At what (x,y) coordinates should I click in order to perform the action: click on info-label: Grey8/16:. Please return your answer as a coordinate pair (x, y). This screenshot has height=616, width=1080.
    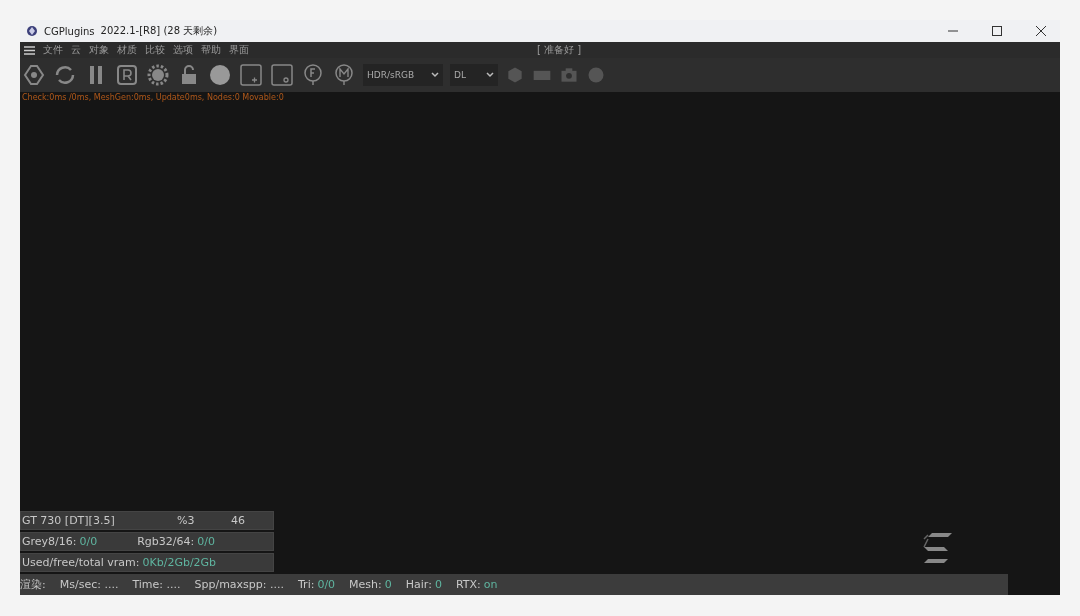
    Looking at the image, I should click on (49, 541).